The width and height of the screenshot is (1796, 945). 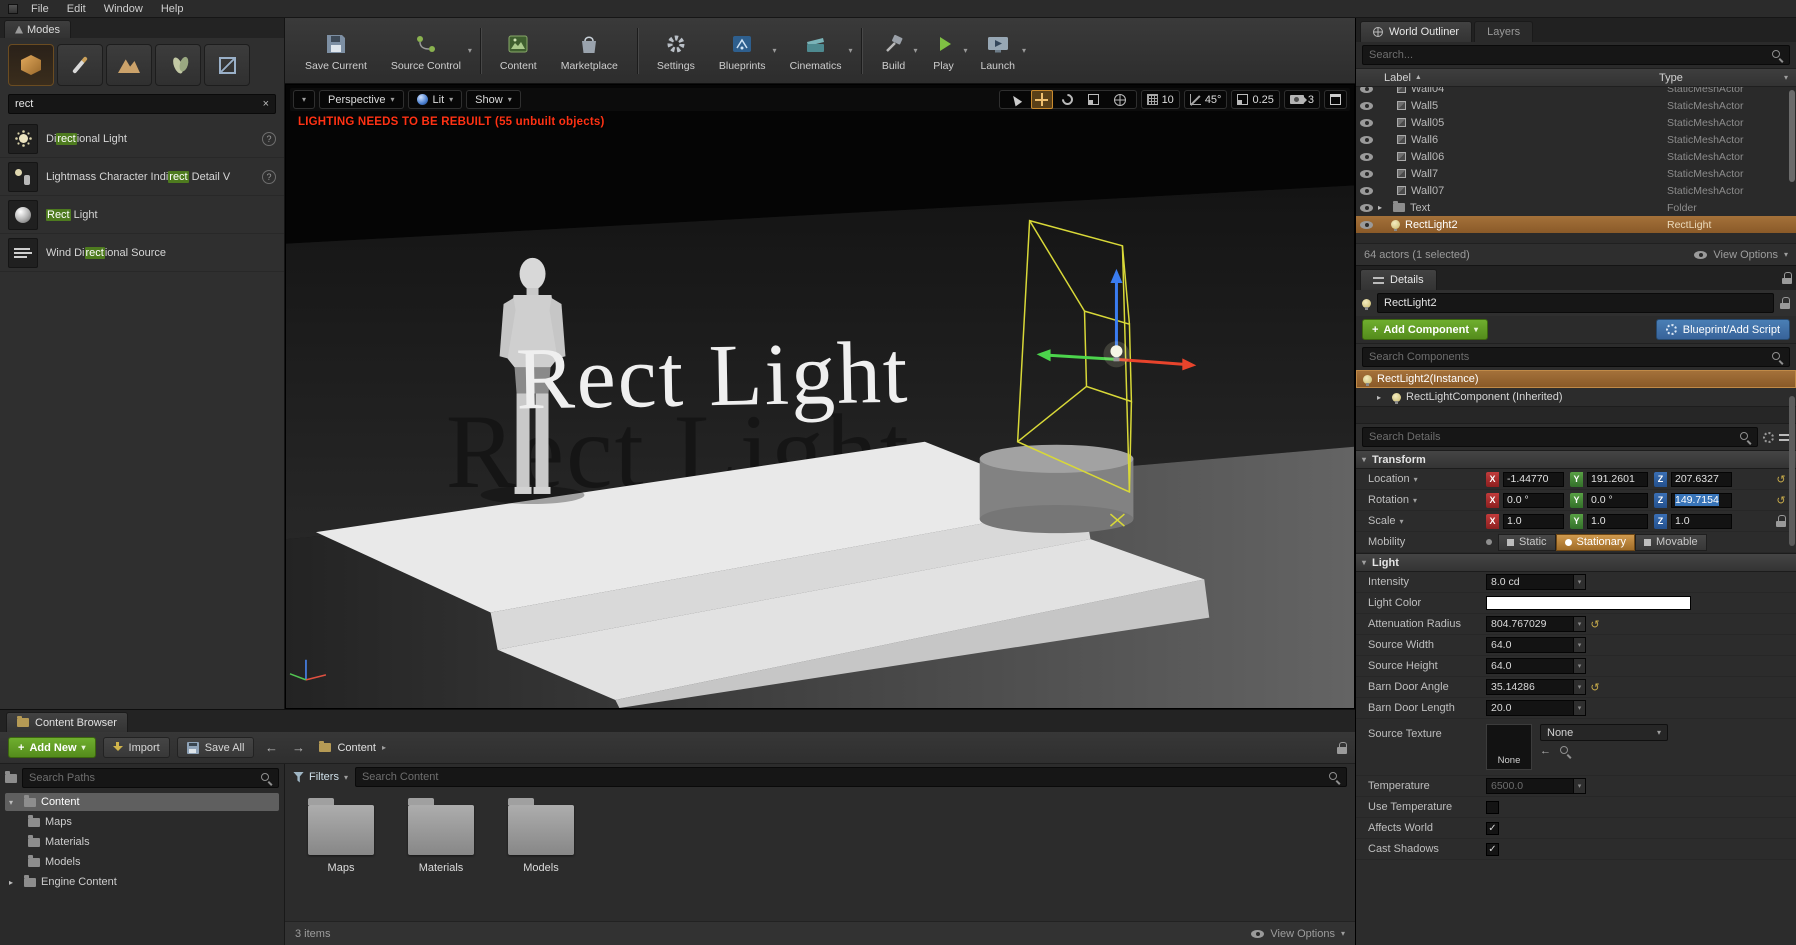 I want to click on modes-search-input: rect ×, so click(x=142, y=104).